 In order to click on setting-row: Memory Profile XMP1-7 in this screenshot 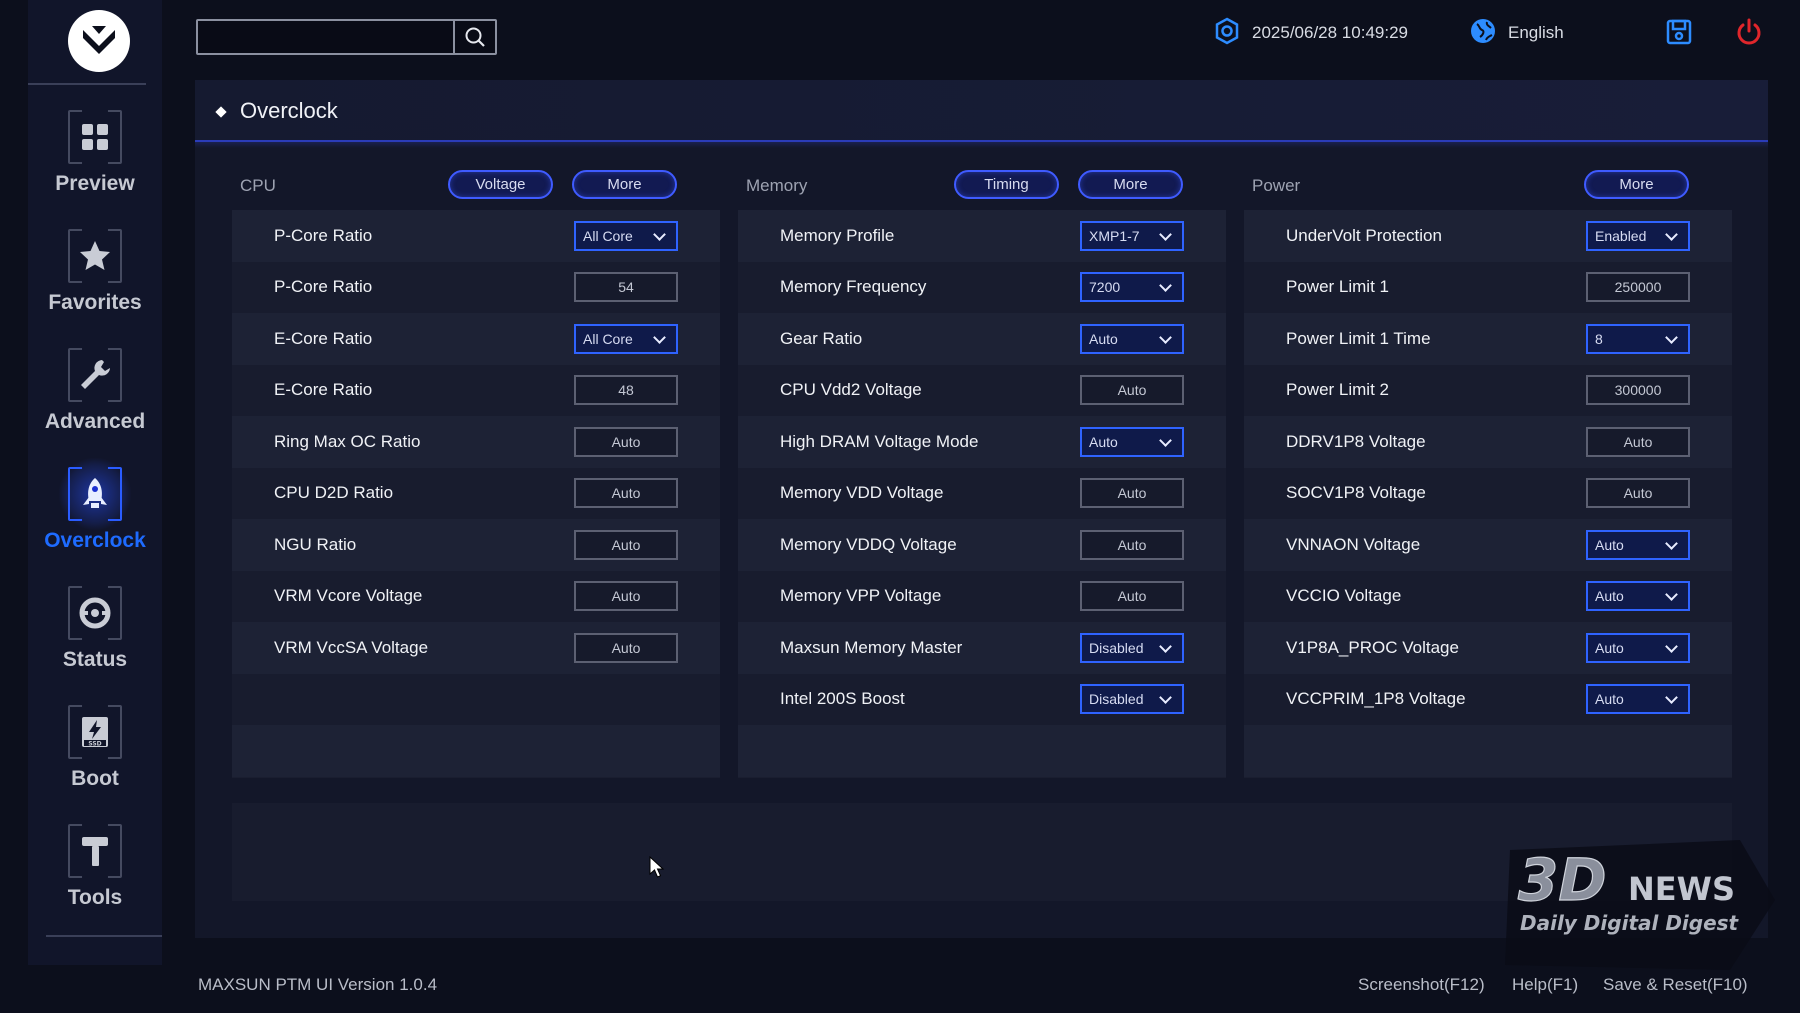, I will do `click(982, 236)`.